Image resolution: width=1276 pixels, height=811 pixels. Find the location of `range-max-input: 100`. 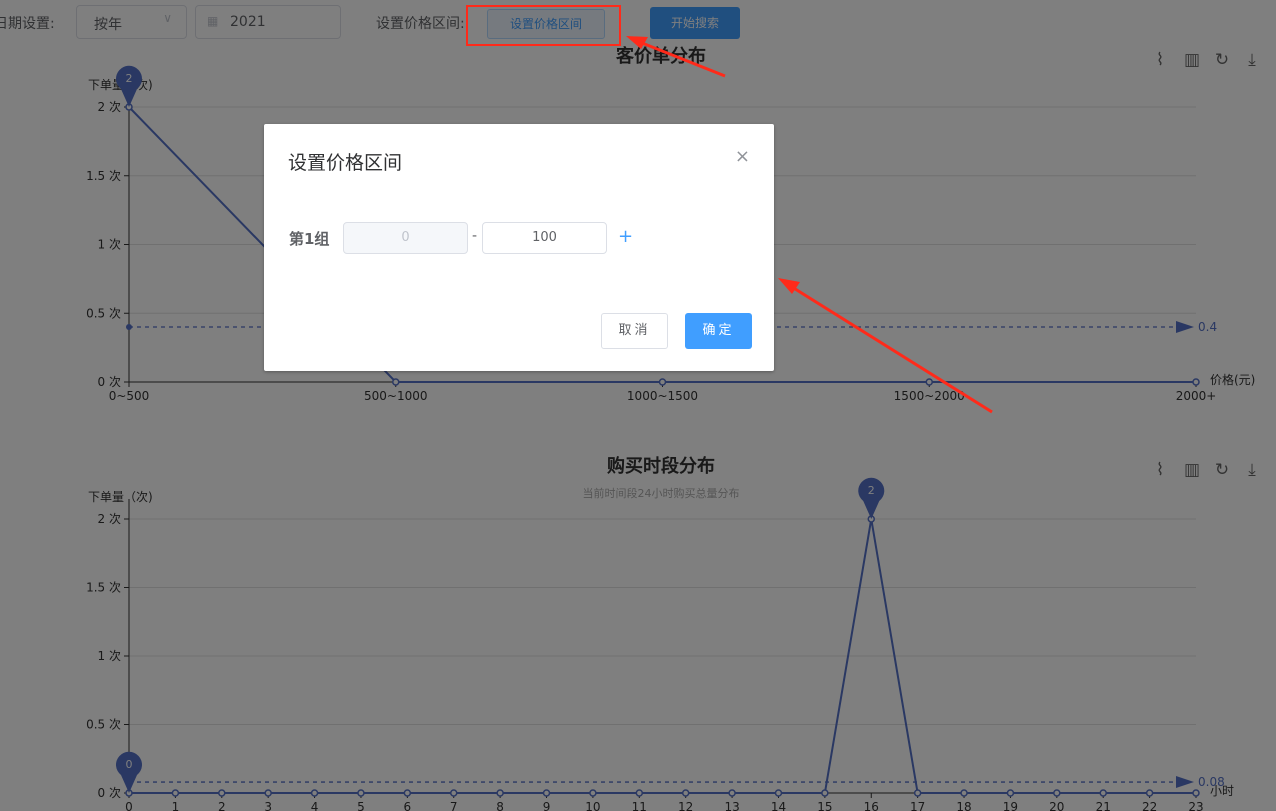

range-max-input: 100 is located at coordinates (544, 238).